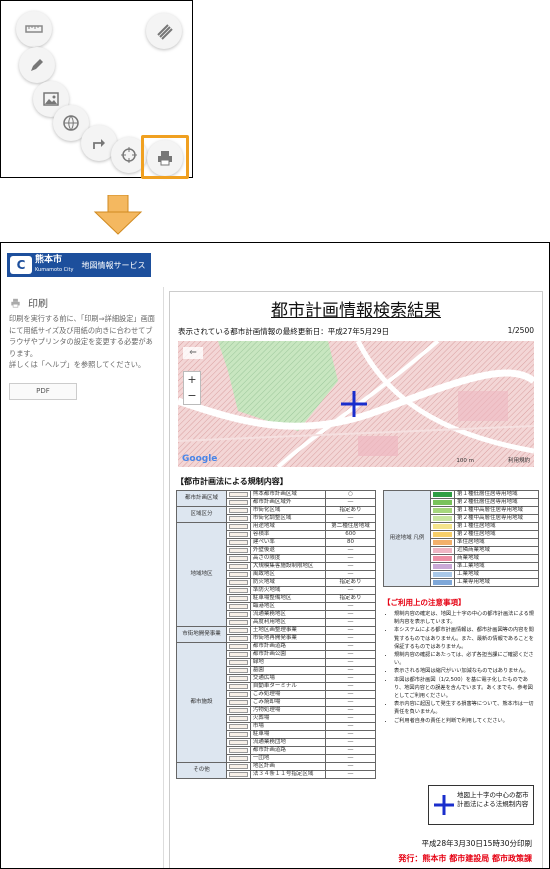 This screenshot has width=550, height=869. What do you see at coordinates (288, 742) in the screenshot?
I see `item-name-cell: 流通業務団地` at bounding box center [288, 742].